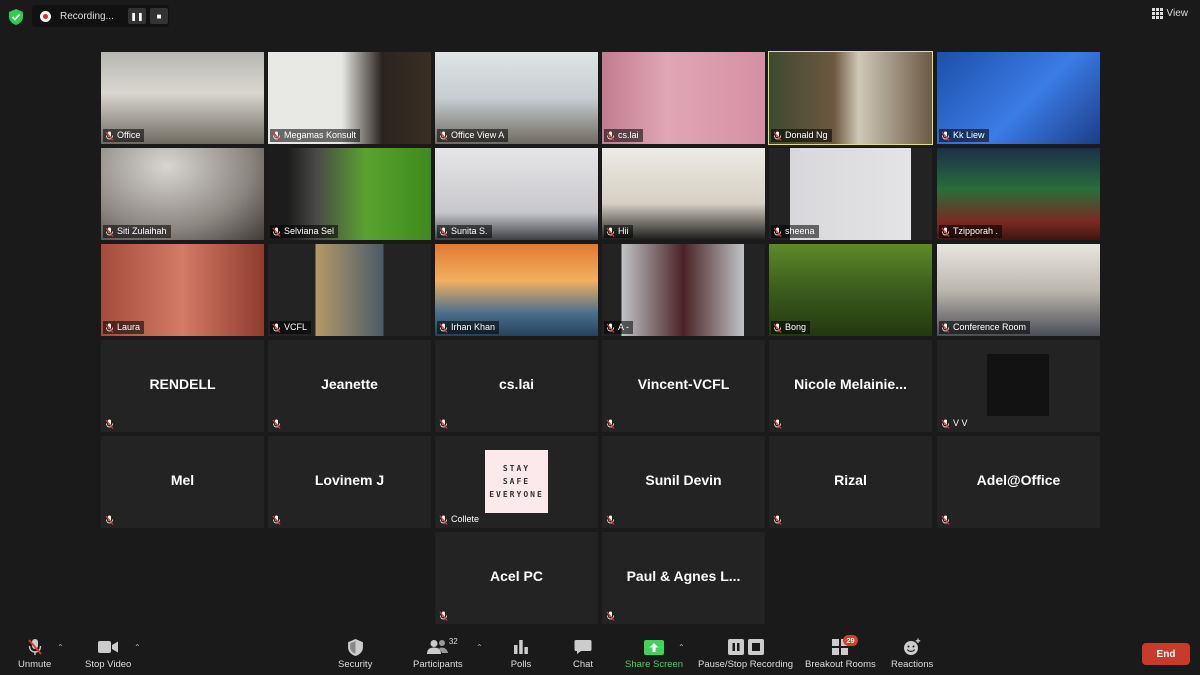  Describe the element at coordinates (355, 653) in the screenshot. I see `security-button: Security` at that location.